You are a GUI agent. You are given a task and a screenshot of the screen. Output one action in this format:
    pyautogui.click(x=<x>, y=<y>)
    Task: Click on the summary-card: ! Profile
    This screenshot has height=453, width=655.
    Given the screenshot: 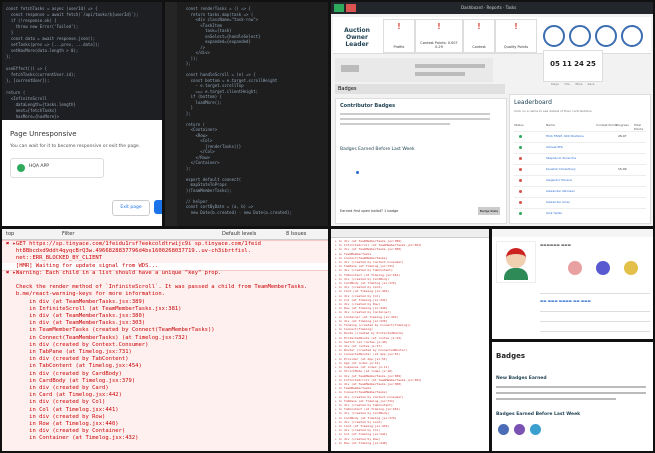 What is the action you would take?
    pyautogui.click(x=399, y=36)
    